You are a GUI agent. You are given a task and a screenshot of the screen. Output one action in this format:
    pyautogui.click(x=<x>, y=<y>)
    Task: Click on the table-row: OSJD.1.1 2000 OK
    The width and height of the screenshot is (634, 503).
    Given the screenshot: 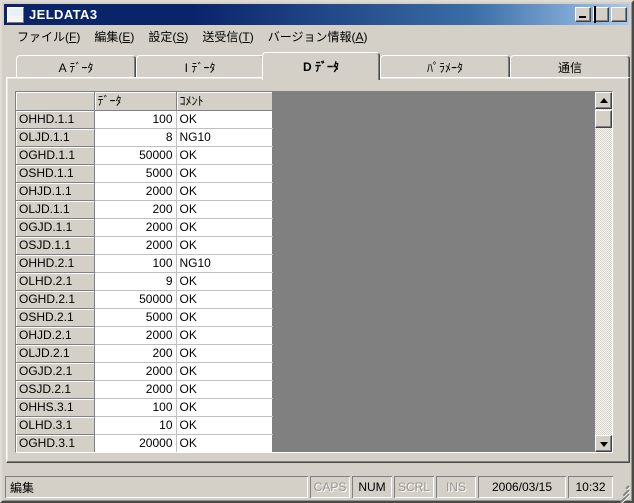 What is the action you would take?
    pyautogui.click(x=144, y=245)
    